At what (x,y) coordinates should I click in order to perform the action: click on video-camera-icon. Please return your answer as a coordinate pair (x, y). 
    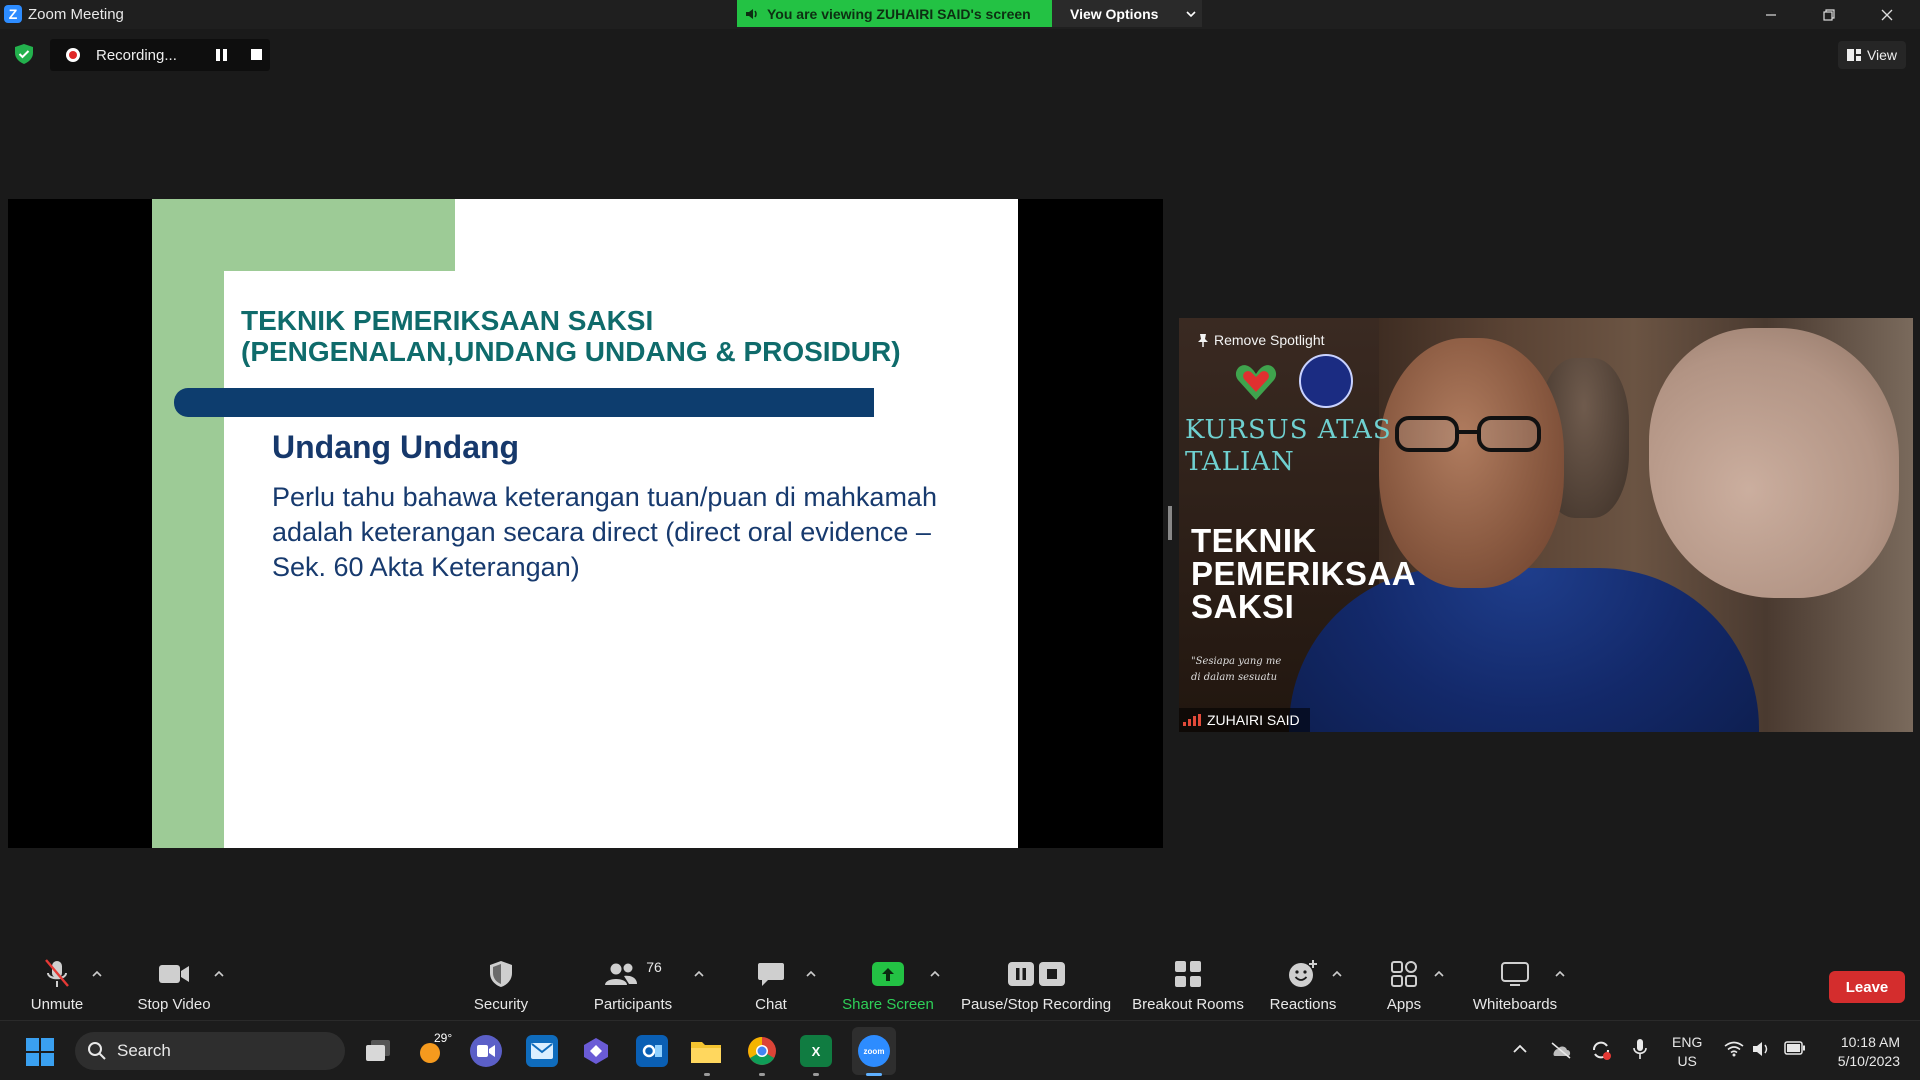
    Looking at the image, I should click on (174, 974).